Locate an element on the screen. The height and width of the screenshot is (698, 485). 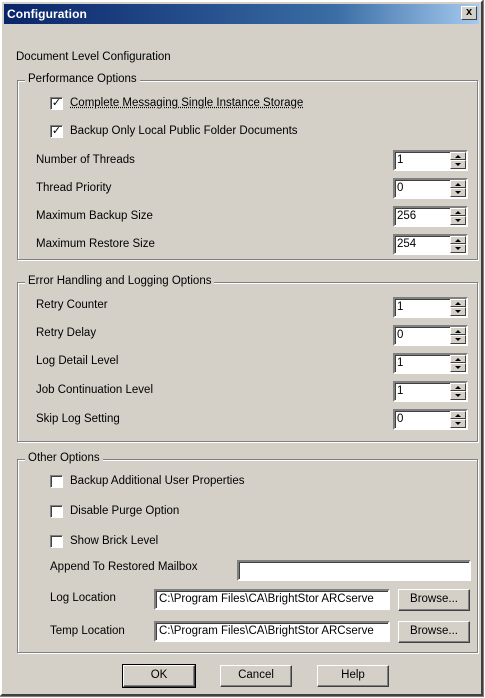
skip-log-setting-label: Skip Log Setting is located at coordinates (78, 419).